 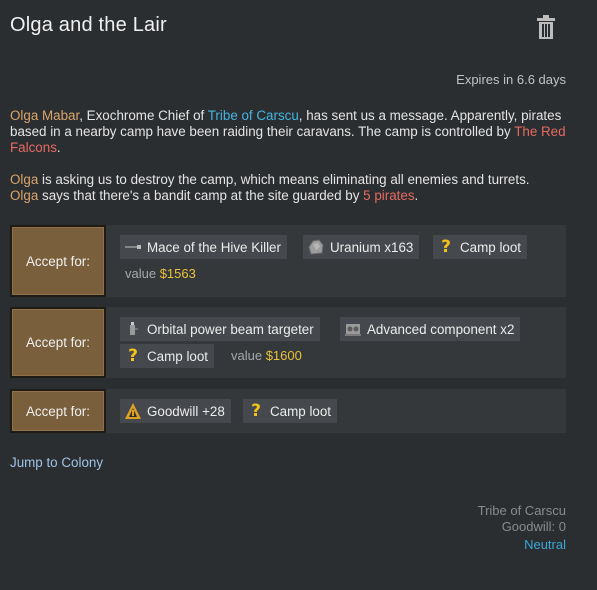 I want to click on reward-option: Accept for: Goodwill +28 ? Camp loot, so click(x=288, y=411).